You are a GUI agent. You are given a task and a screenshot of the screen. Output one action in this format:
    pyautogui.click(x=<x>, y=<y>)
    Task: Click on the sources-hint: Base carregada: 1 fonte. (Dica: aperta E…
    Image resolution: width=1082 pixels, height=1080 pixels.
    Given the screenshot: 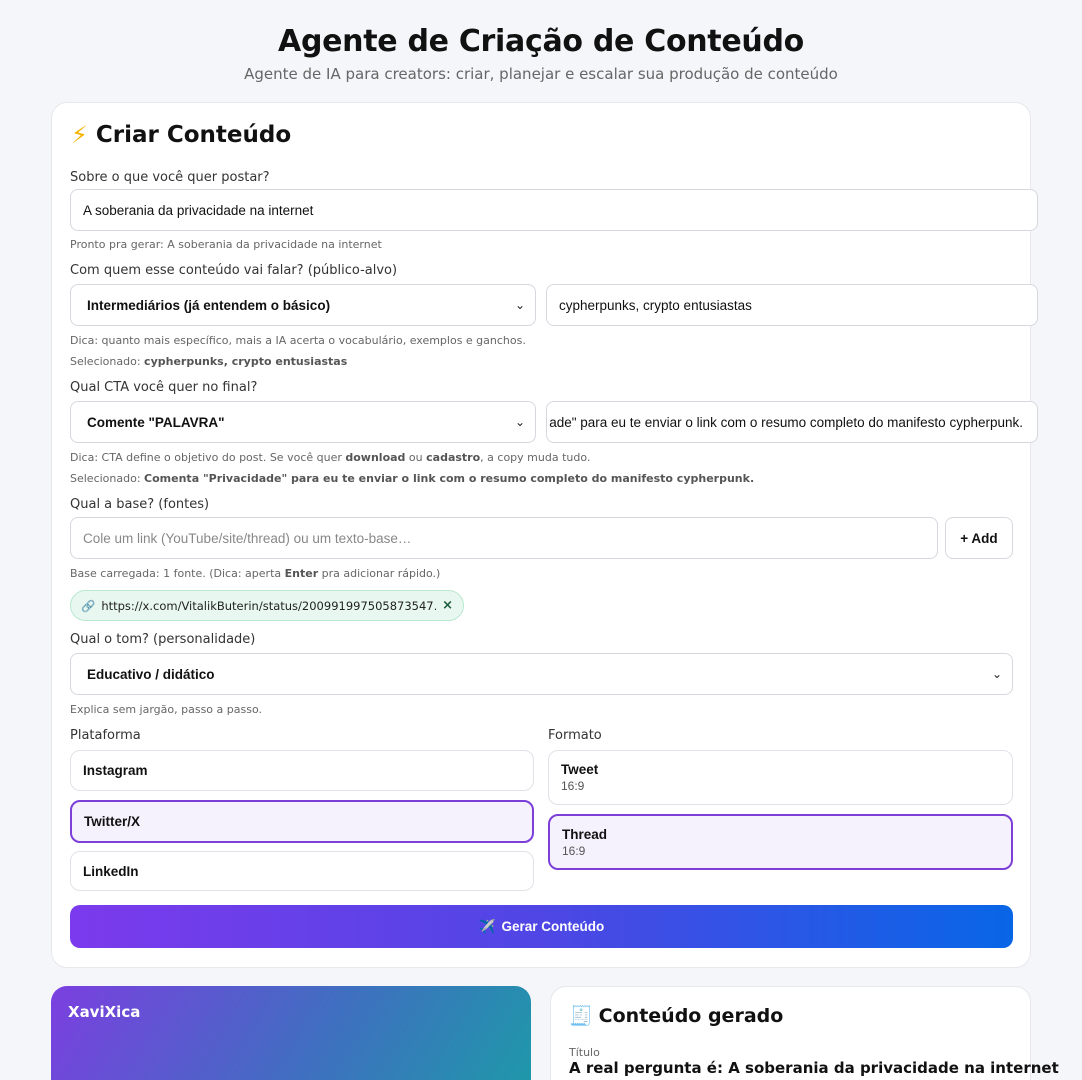 What is the action you would take?
    pyautogui.click(x=255, y=573)
    